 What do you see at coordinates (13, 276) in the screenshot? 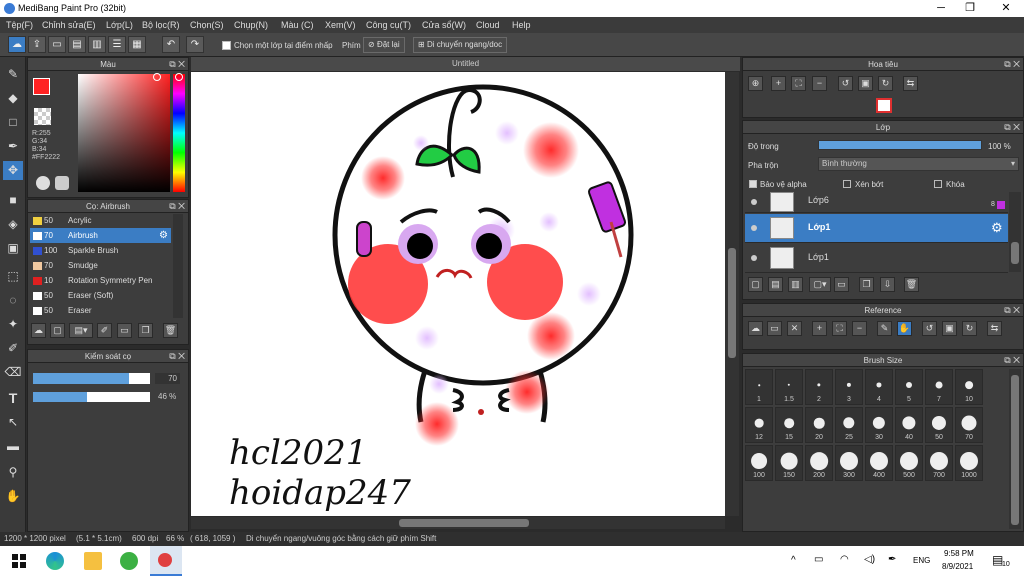
I see `select-rect-tool-icon: ⬚` at bounding box center [13, 276].